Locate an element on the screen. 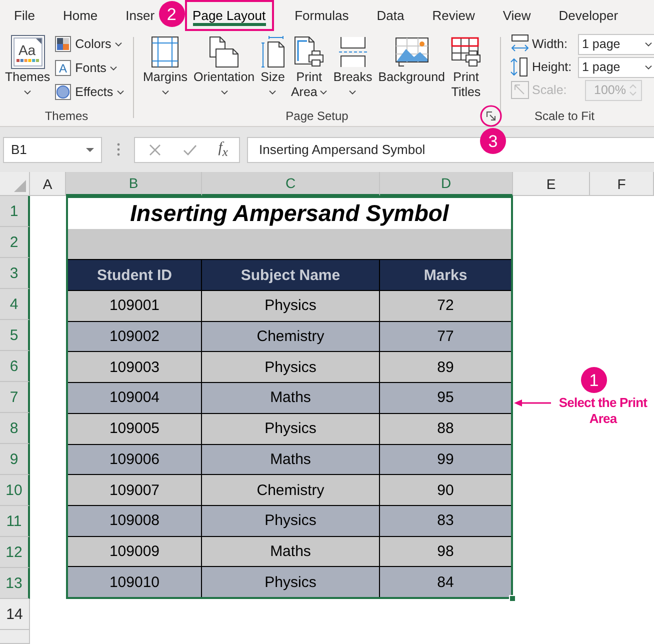  ribbon-menu-button: Effects is located at coordinates (89, 92).